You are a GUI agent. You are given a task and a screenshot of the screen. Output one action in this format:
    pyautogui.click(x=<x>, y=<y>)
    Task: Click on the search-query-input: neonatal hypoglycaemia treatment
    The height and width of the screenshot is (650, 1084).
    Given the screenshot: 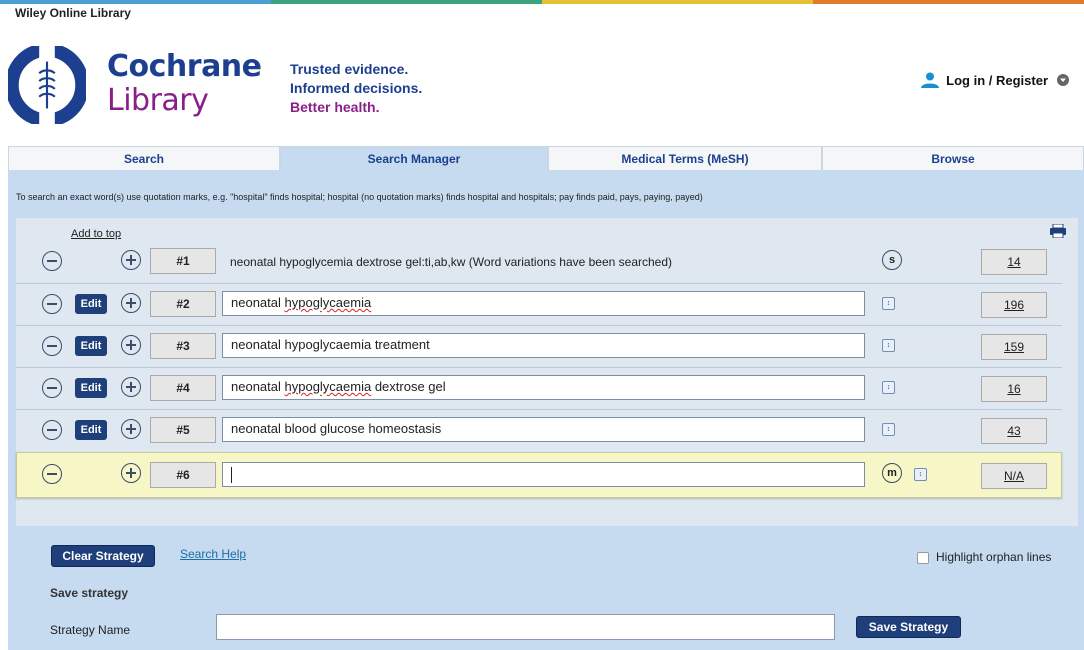 What is the action you would take?
    pyautogui.click(x=543, y=345)
    